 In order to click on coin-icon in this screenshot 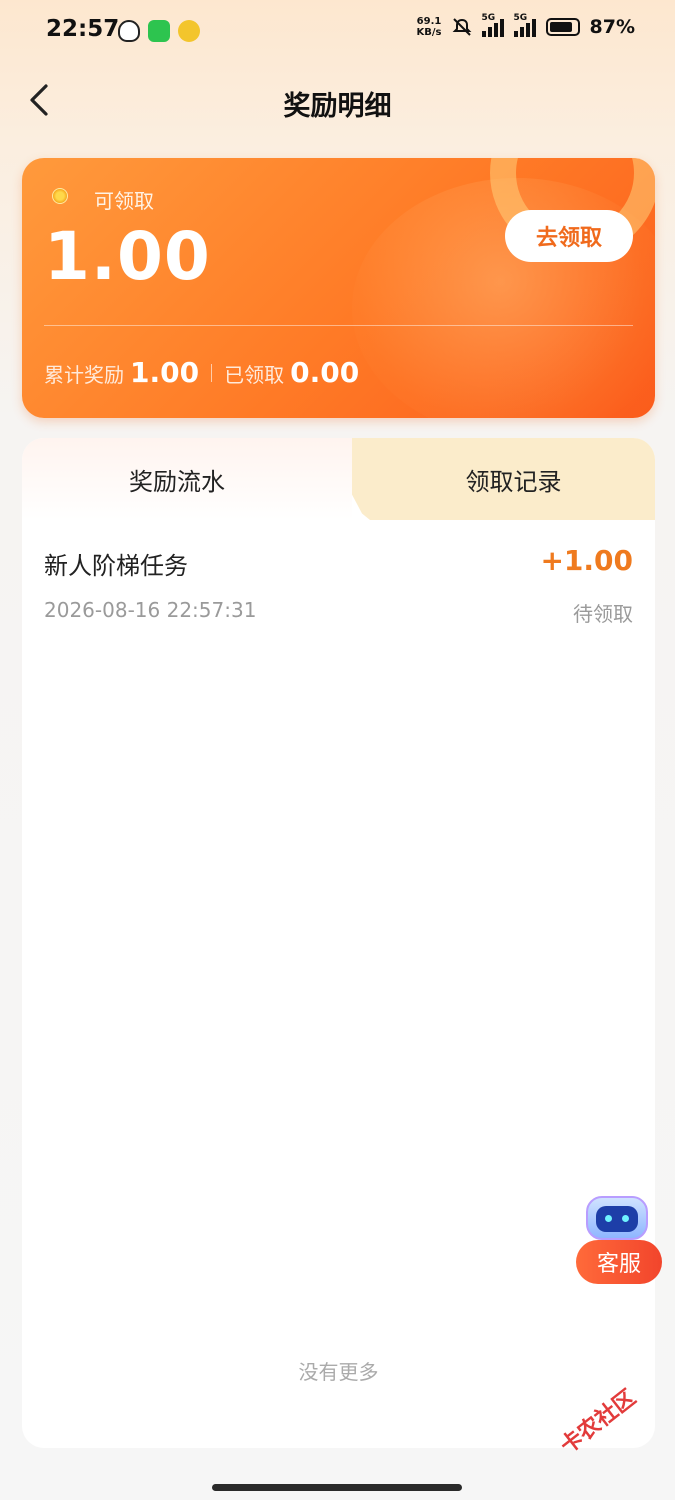, I will do `click(60, 196)`.